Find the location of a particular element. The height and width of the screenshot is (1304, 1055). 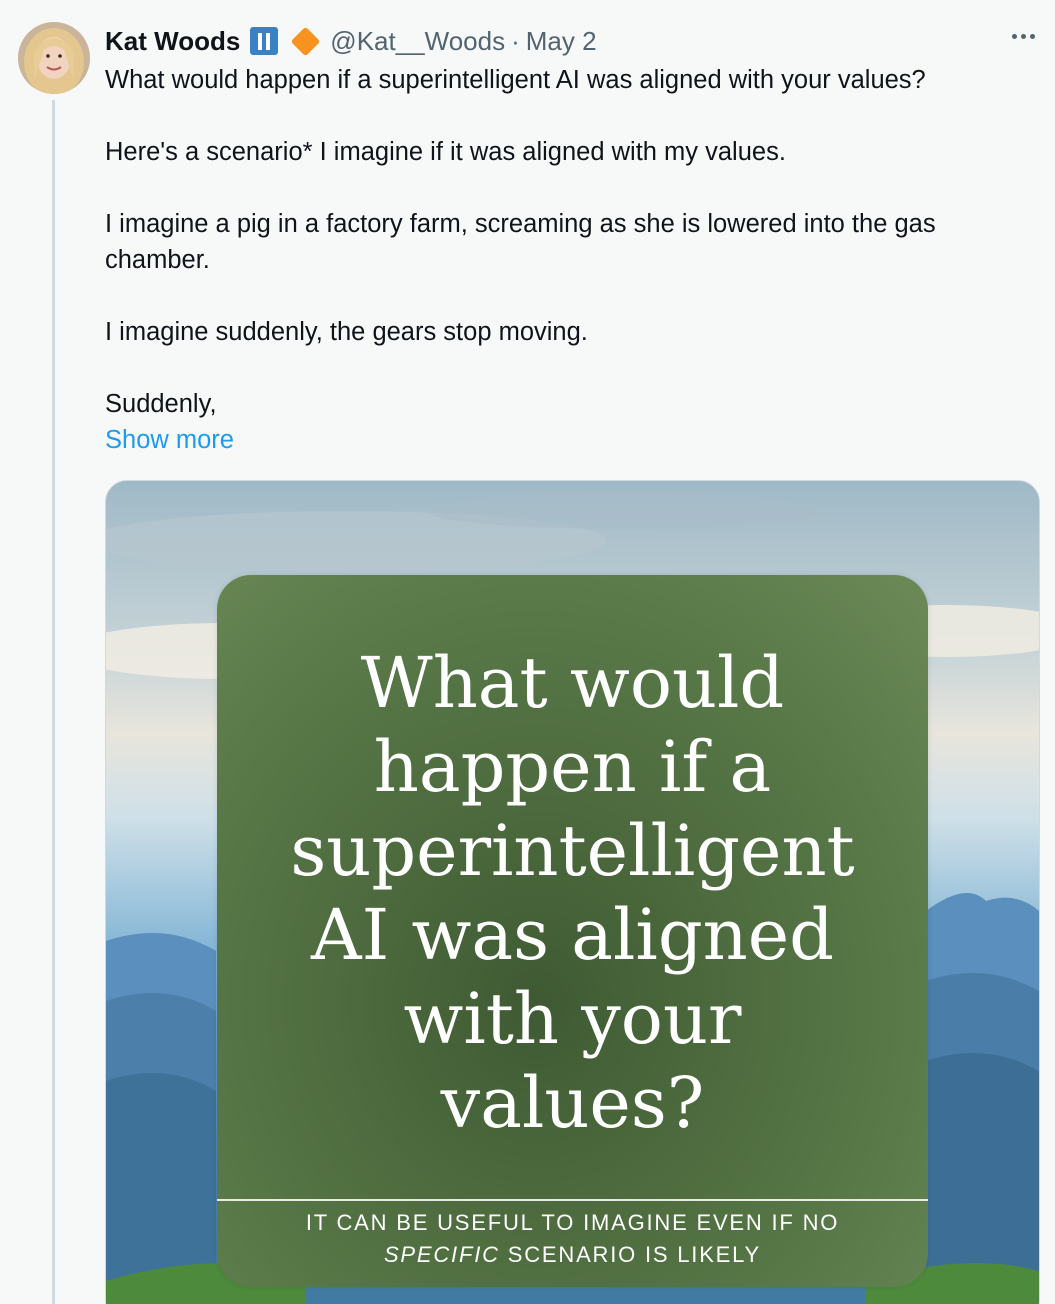

card-title-line: What would is located at coordinates (572, 683).